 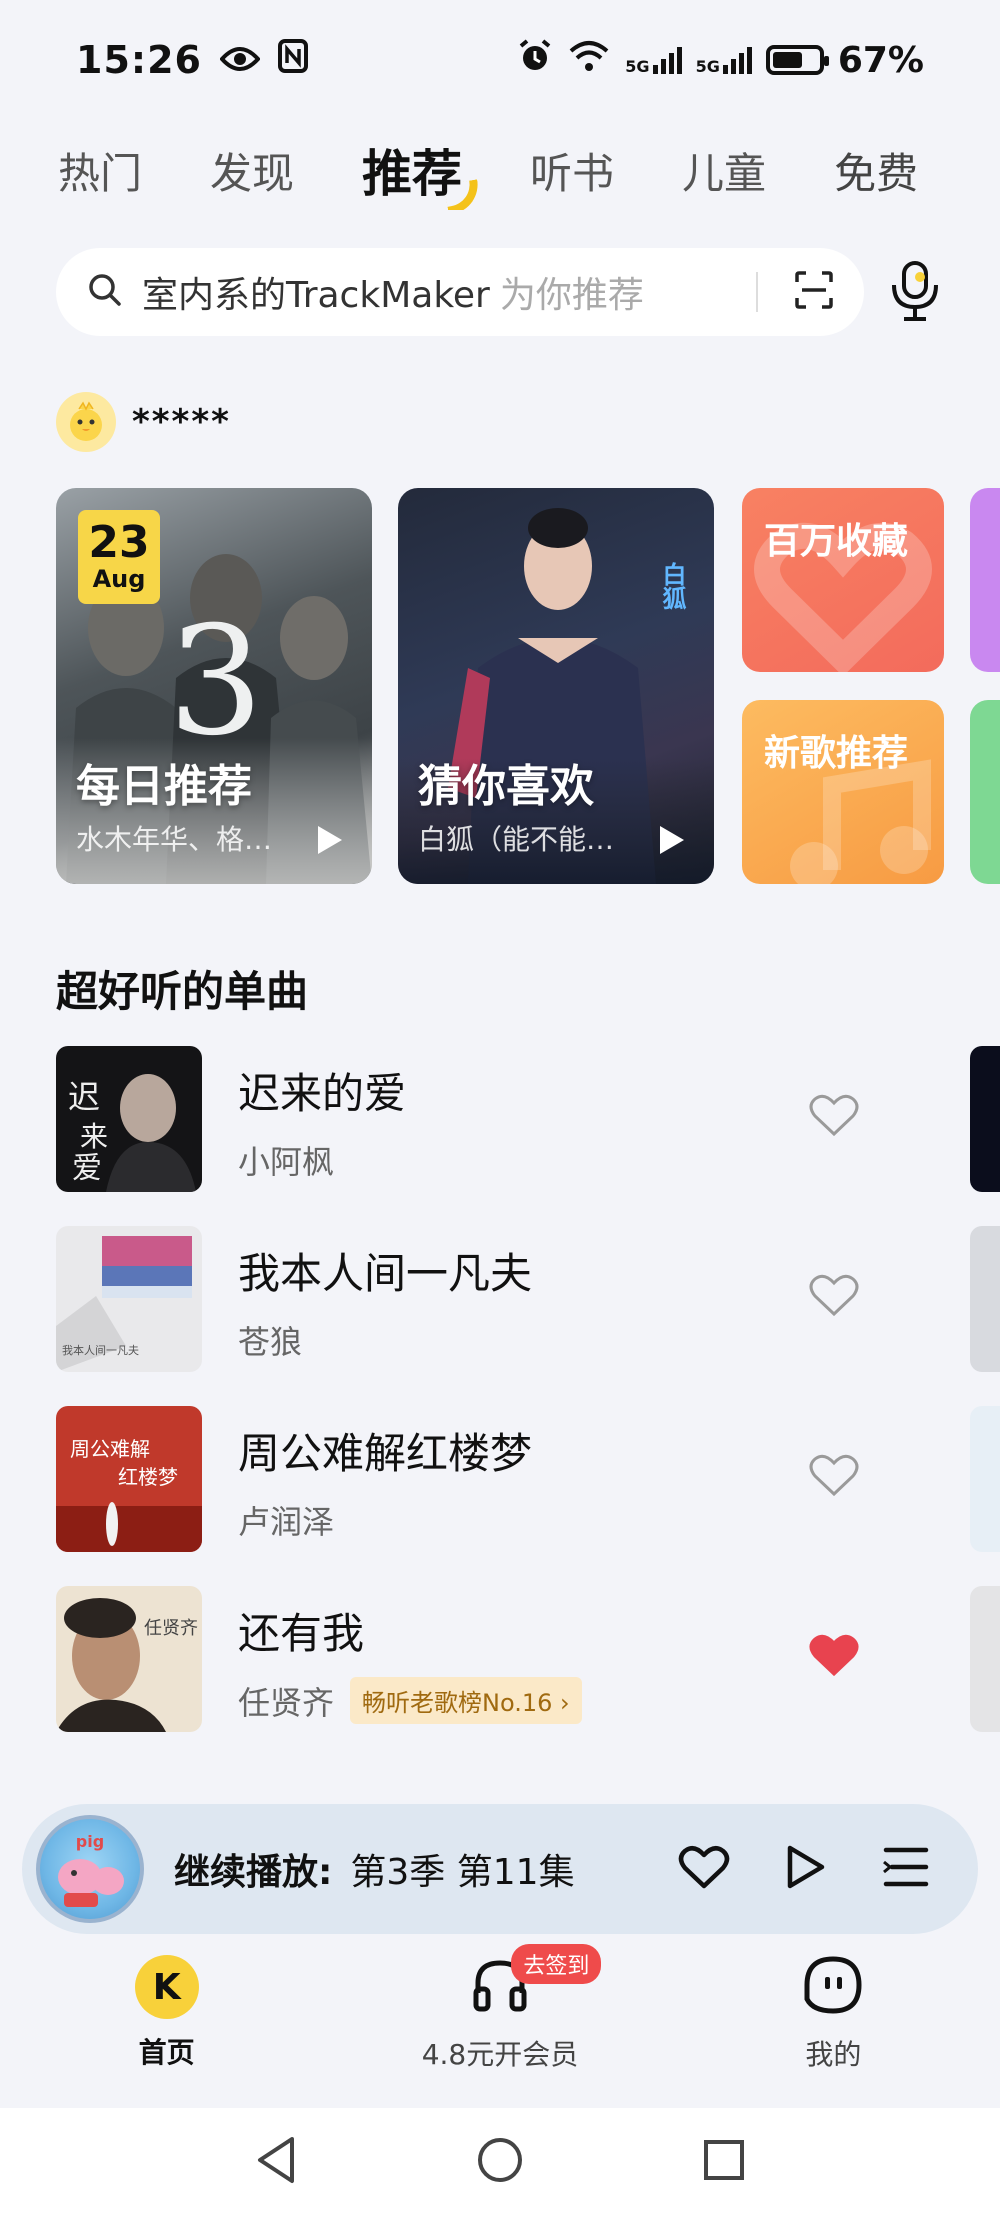 I want to click on username: *****, so click(x=181, y=422).